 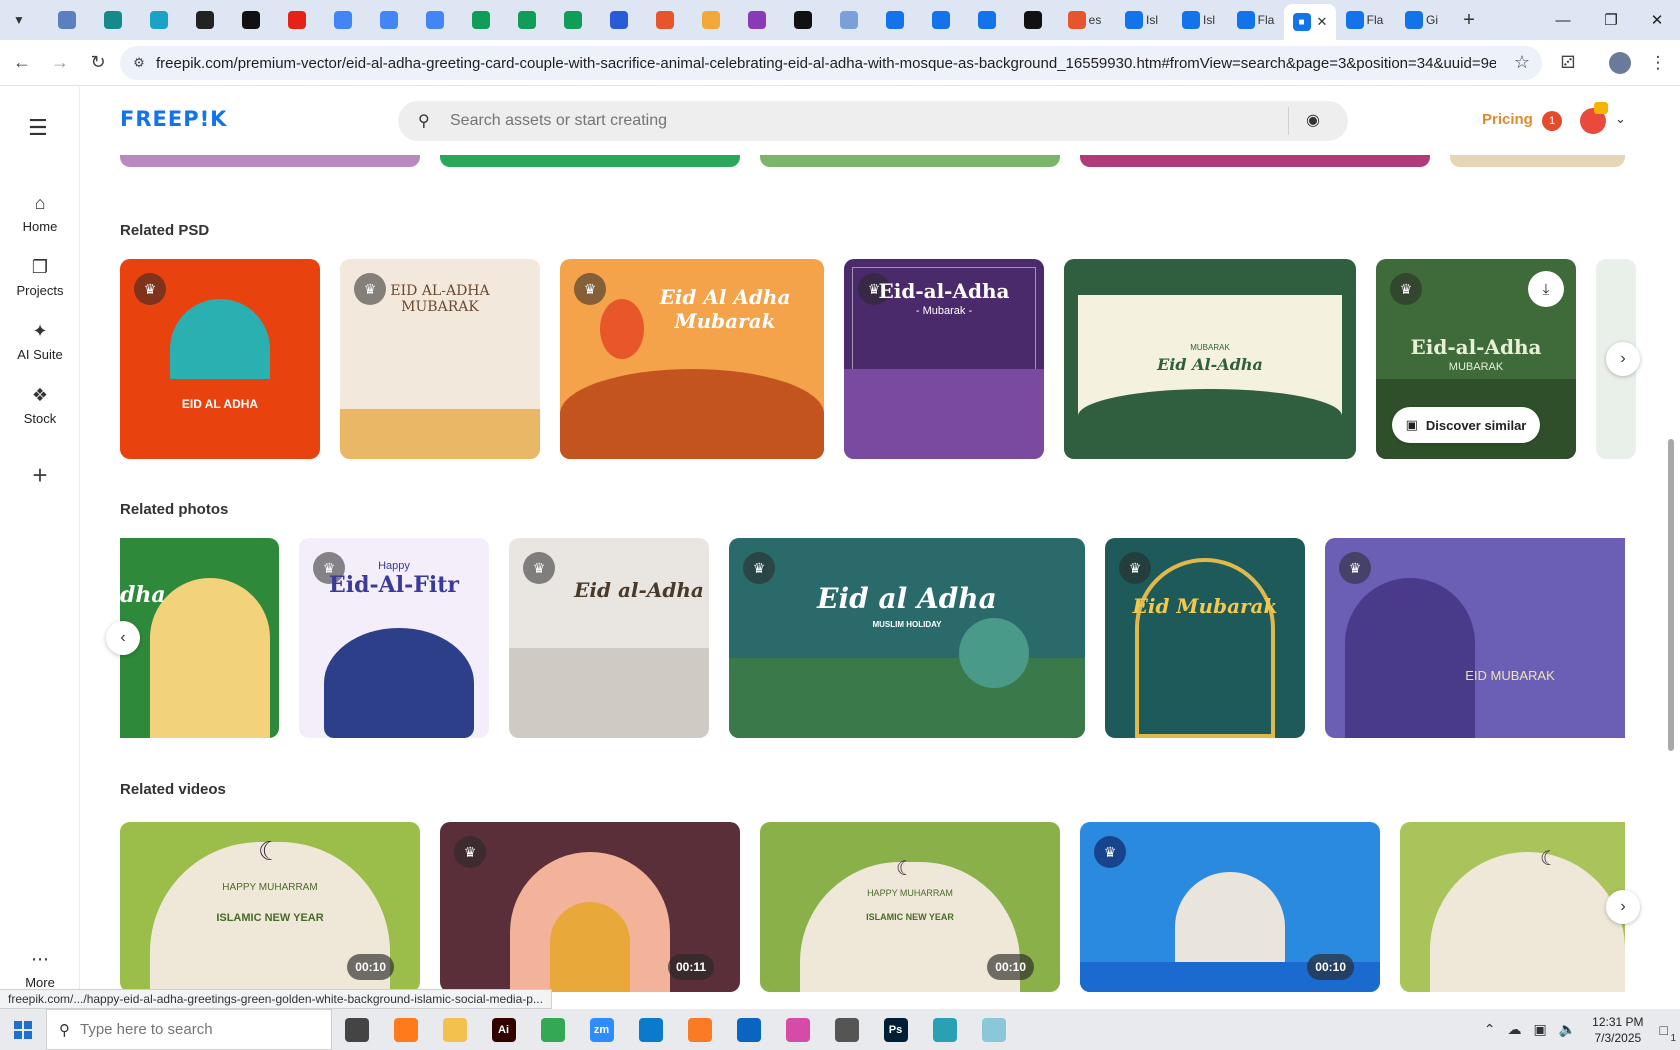 I want to click on taskbar-app-affinity, so click(x=797, y=1029).